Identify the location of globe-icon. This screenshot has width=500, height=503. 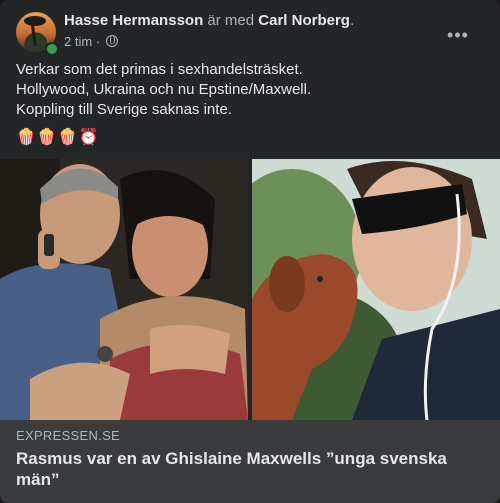
(111, 41).